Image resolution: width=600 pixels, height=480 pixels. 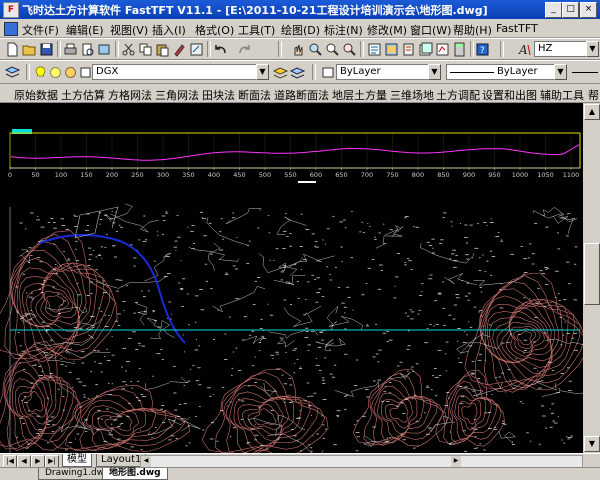 What do you see at coordinates (472, 30) in the screenshot?
I see `menu-help: 帮助(H)` at bounding box center [472, 30].